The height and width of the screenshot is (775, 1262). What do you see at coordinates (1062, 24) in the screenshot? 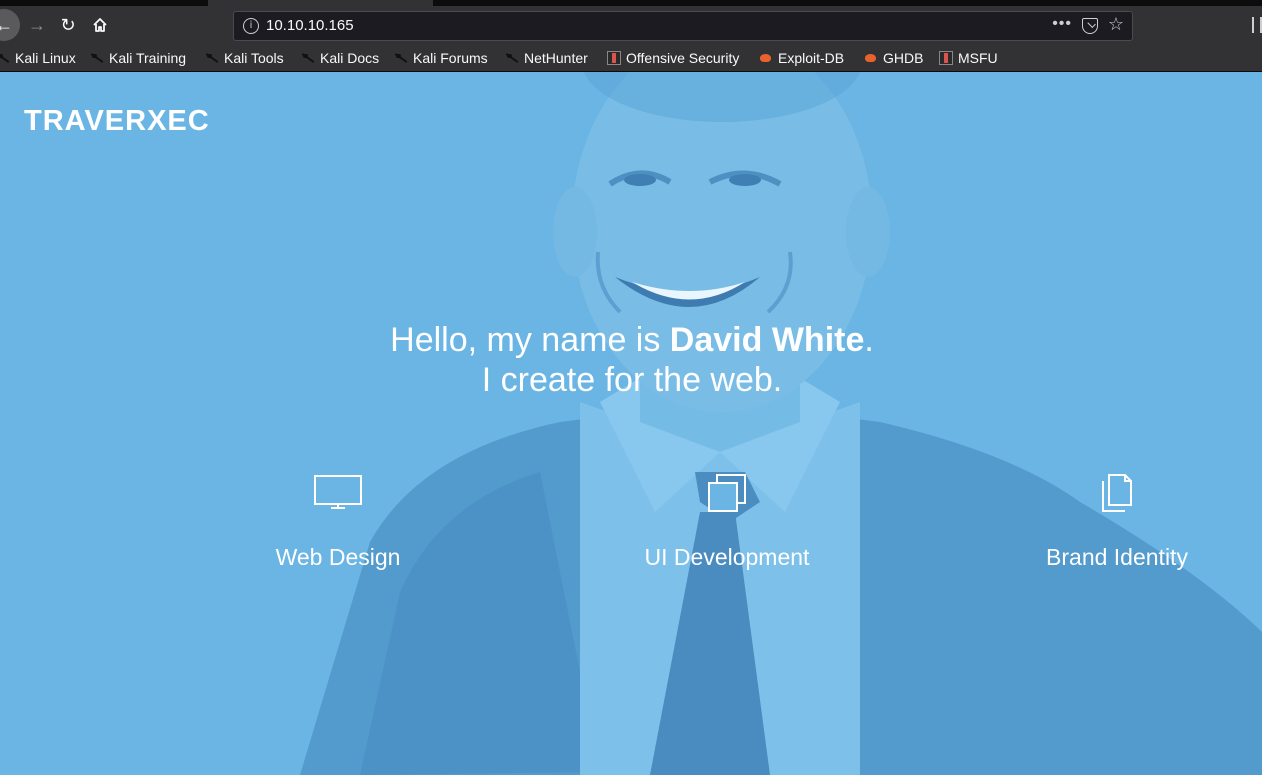
I see `page-actions-menu-icon: •••` at bounding box center [1062, 24].